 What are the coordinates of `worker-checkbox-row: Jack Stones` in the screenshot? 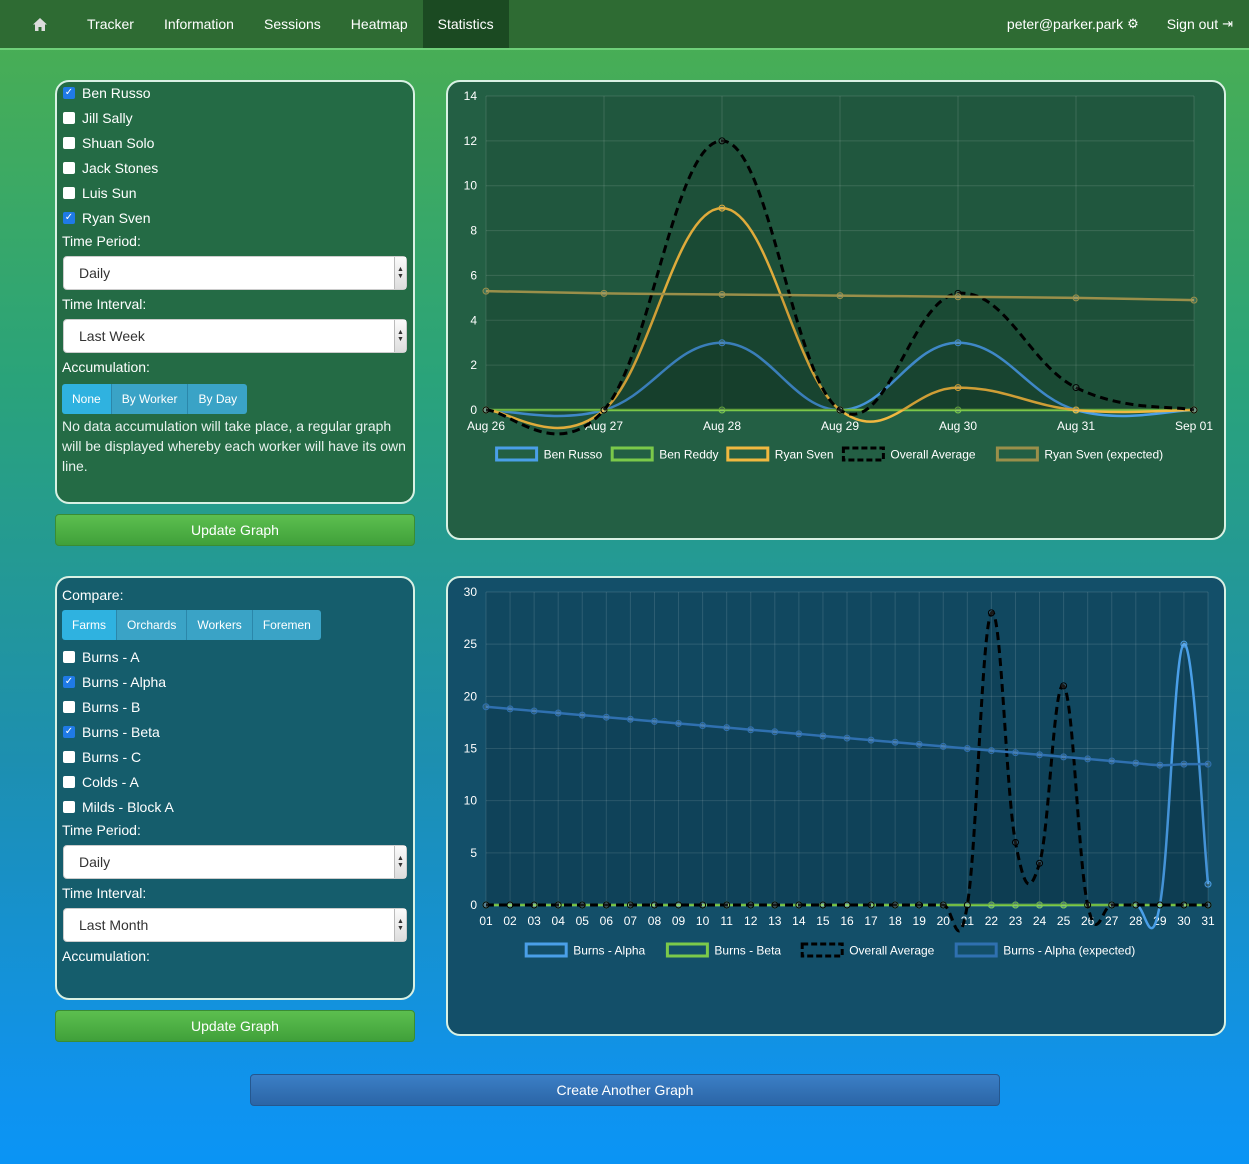 It's located at (235, 167).